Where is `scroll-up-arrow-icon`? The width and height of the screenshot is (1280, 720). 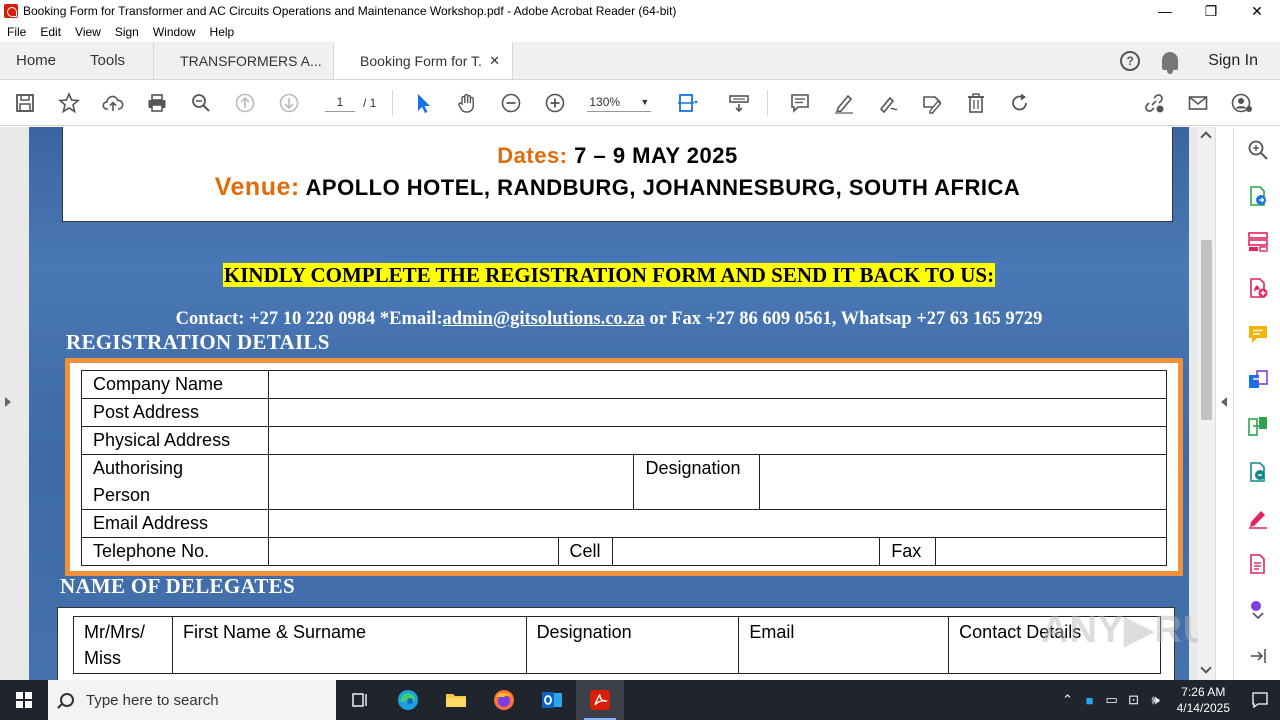
scroll-up-arrow-icon is located at coordinates (1206, 137).